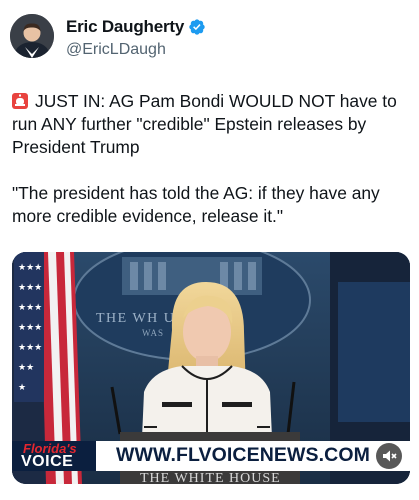 This screenshot has width=419, height=500. What do you see at coordinates (32, 36) in the screenshot?
I see `avatar` at bounding box center [32, 36].